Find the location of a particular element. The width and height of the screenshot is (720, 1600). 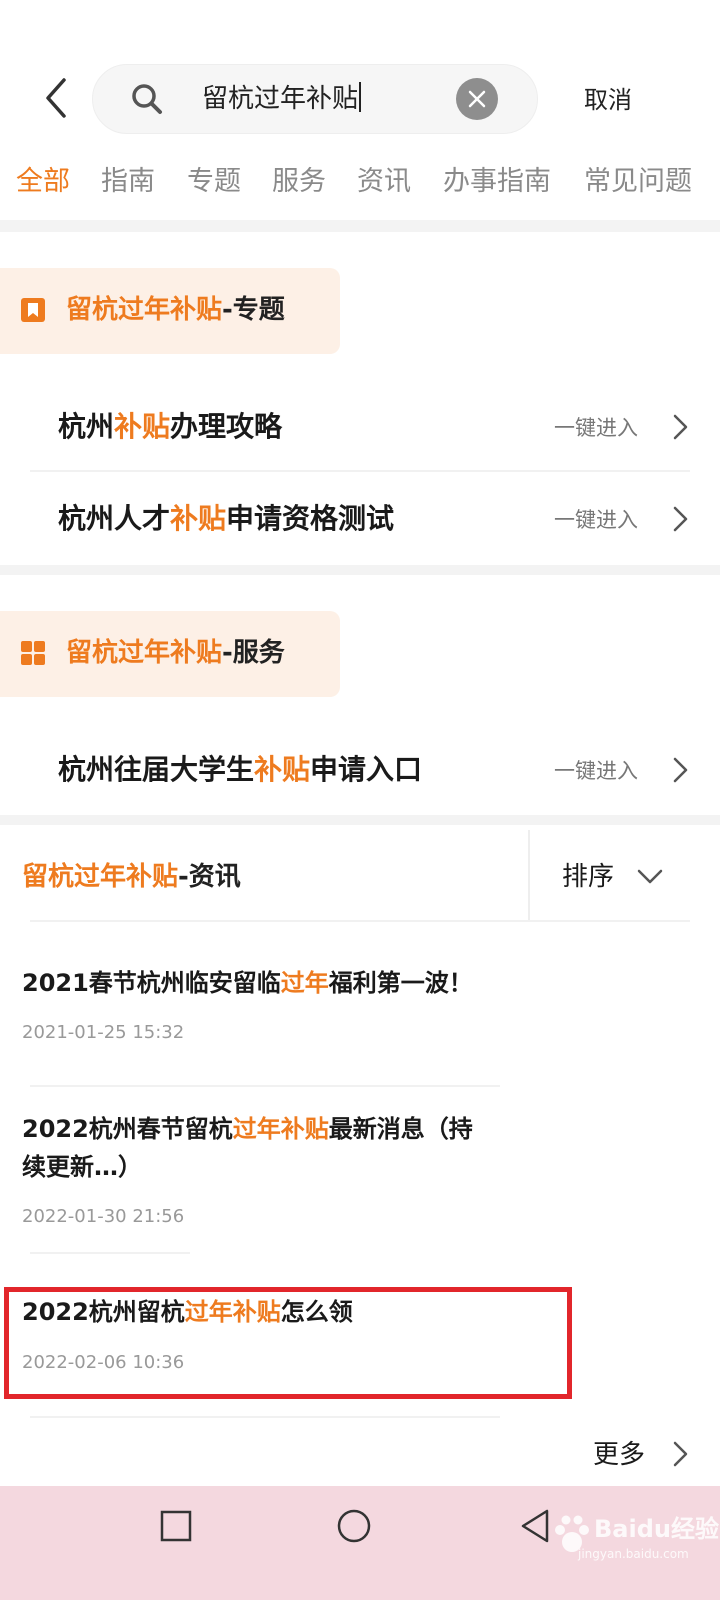

news-item-title: 2022杭州春节留杭过年补贴最新消息（持续更新…） is located at coordinates (257, 1148).